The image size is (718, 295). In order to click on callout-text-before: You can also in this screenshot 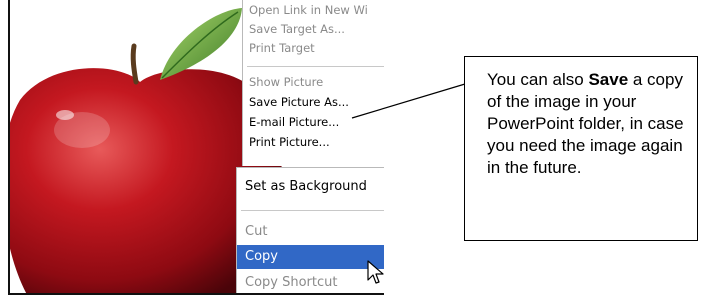, I will do `click(538, 79)`.